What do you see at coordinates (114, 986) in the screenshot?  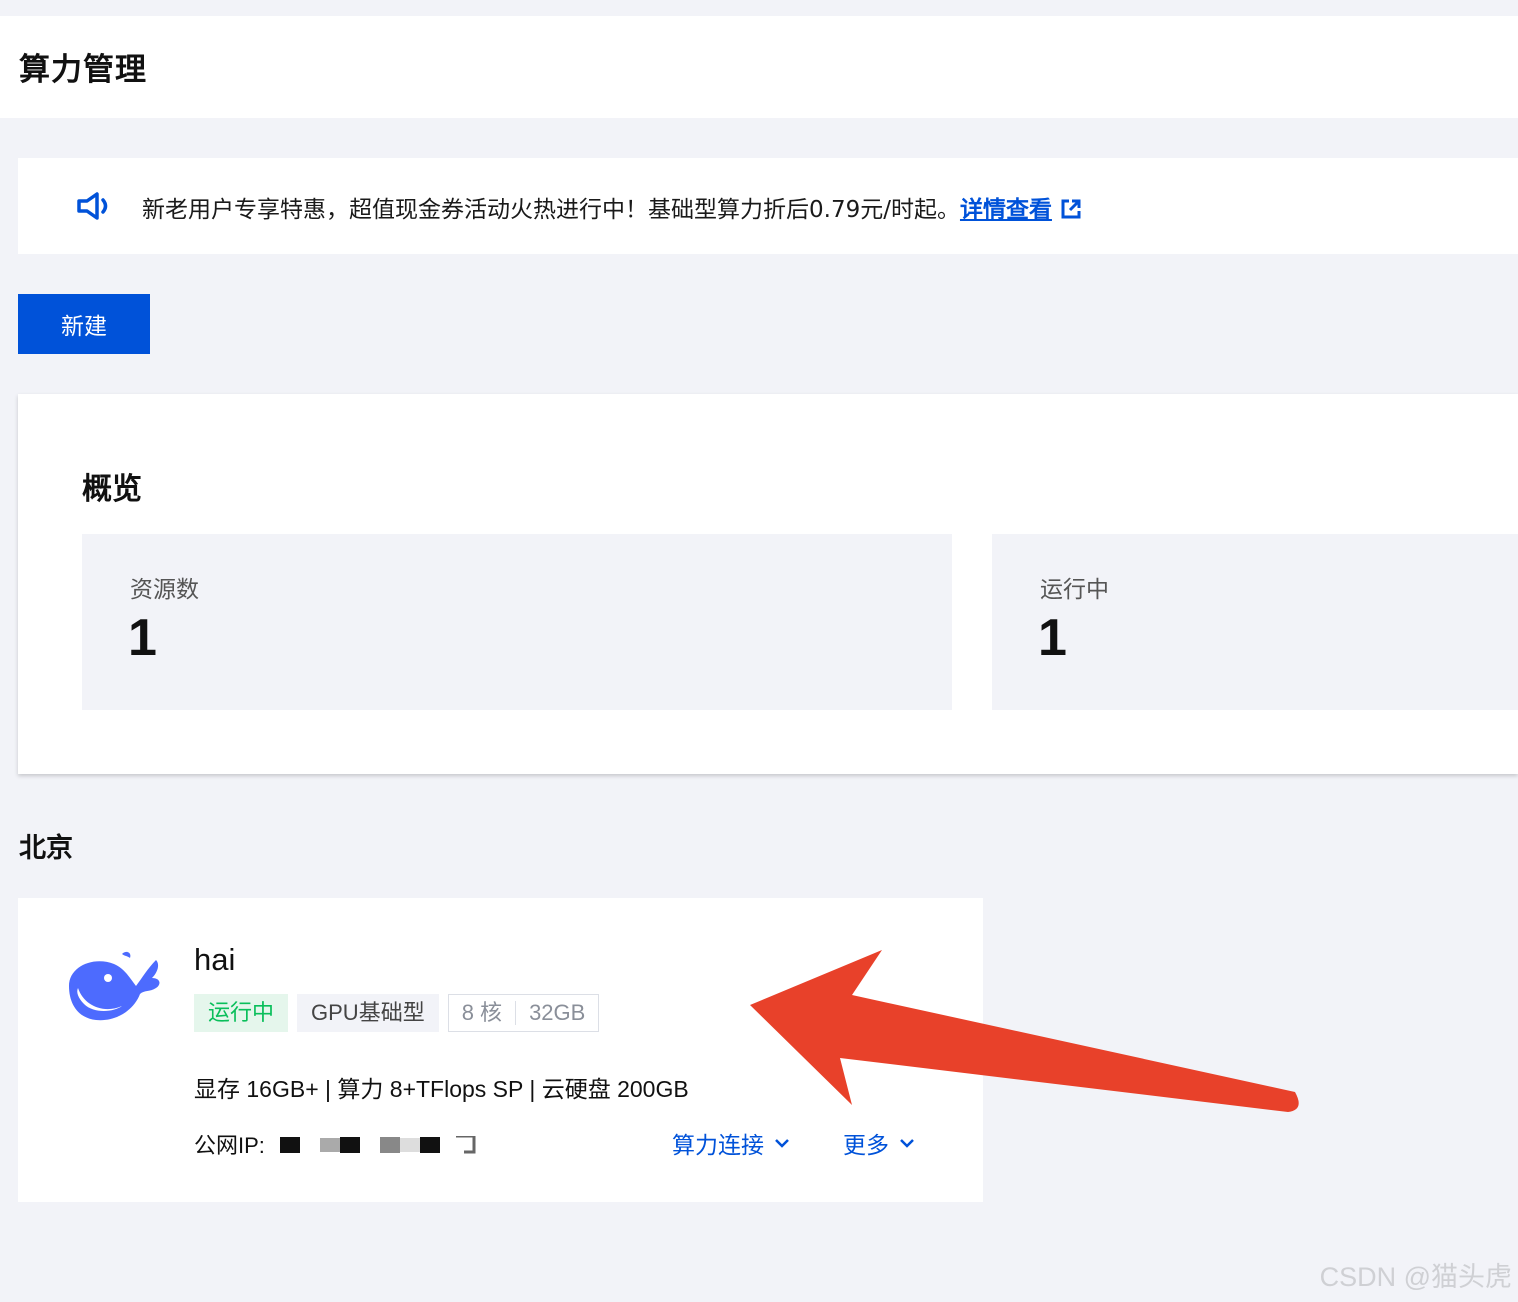 I see `whale-logo-icon` at bounding box center [114, 986].